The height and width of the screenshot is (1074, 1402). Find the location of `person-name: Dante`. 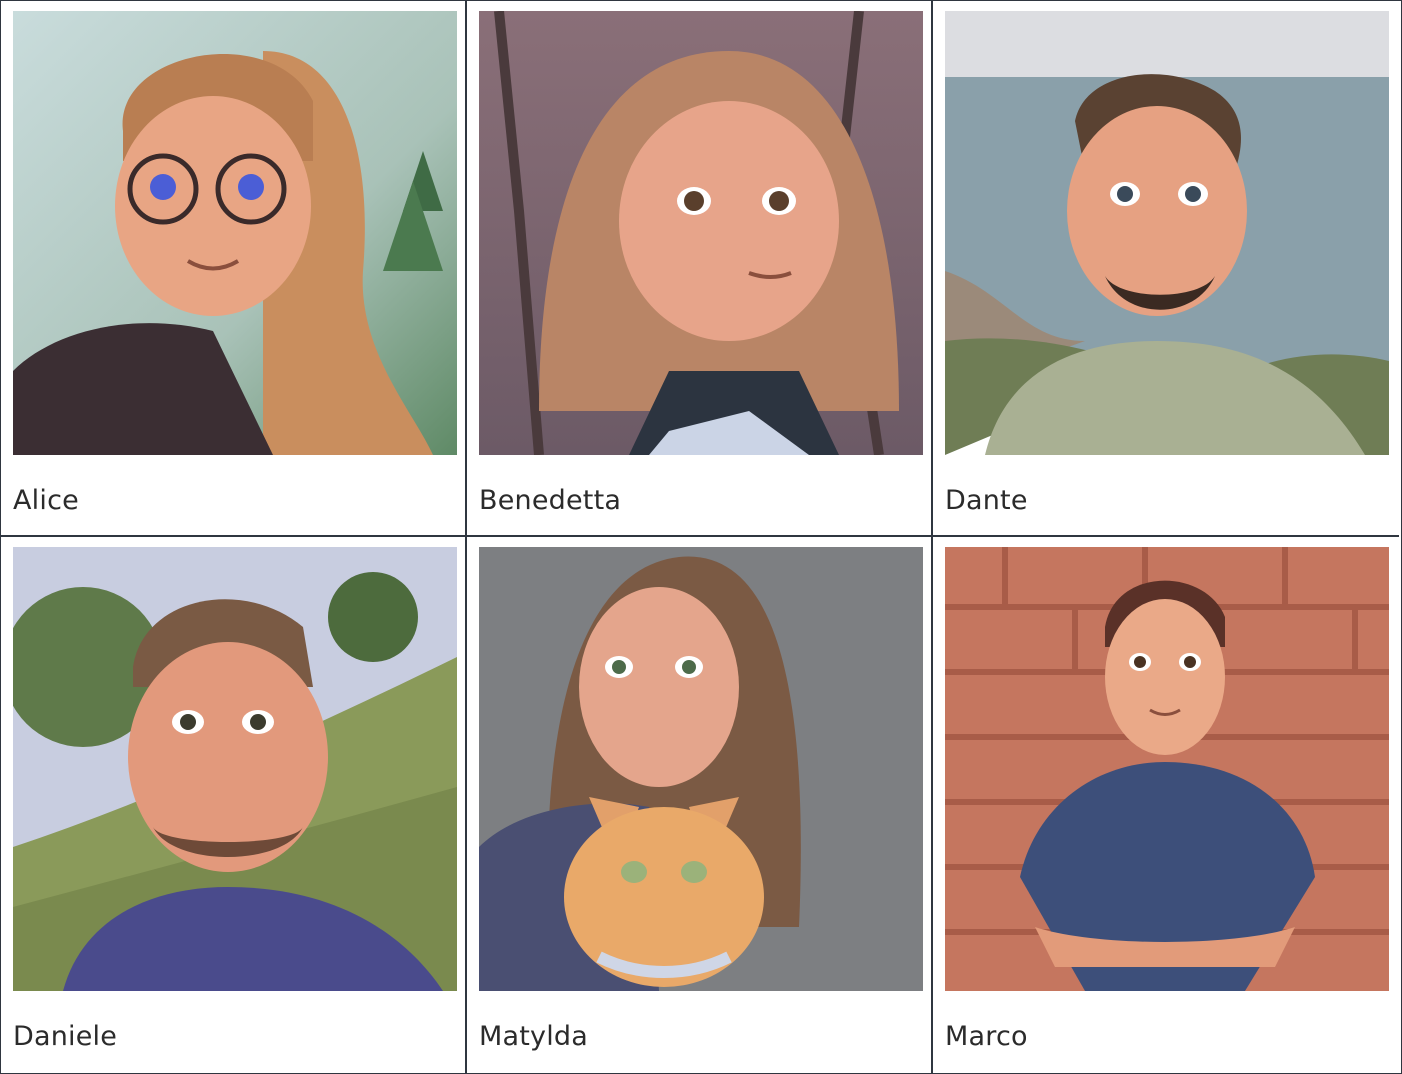

person-name: Dante is located at coordinates (986, 500).